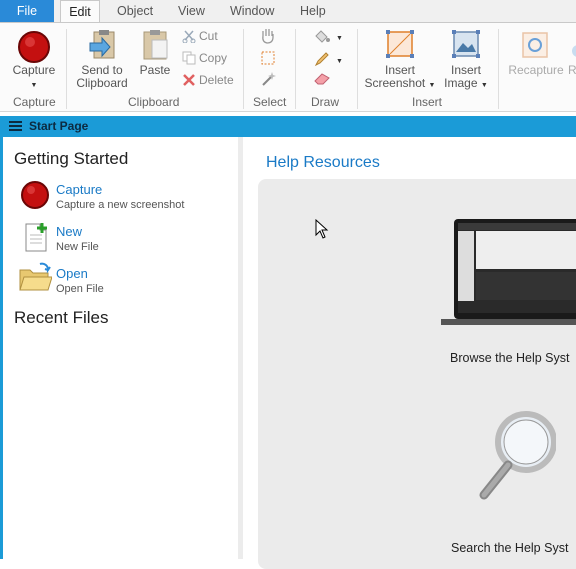 This screenshot has height=569, width=576. Describe the element at coordinates (268, 37) in the screenshot. I see `hand-icon` at that location.